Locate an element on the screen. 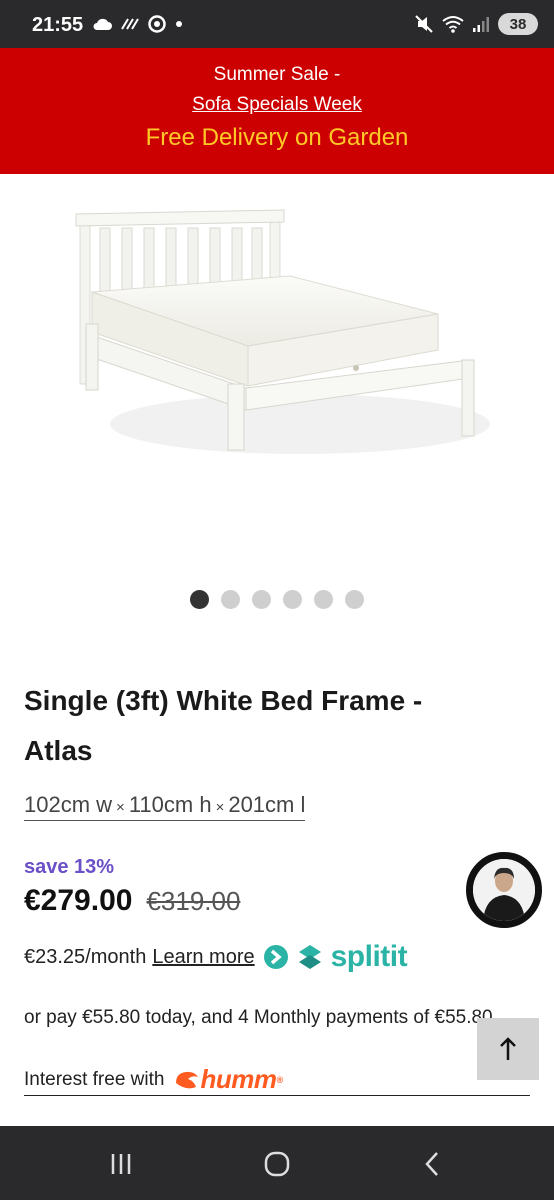 Image resolution: width=554 pixels, height=1200 pixels. recent-apps-button is located at coordinates (121, 1164).